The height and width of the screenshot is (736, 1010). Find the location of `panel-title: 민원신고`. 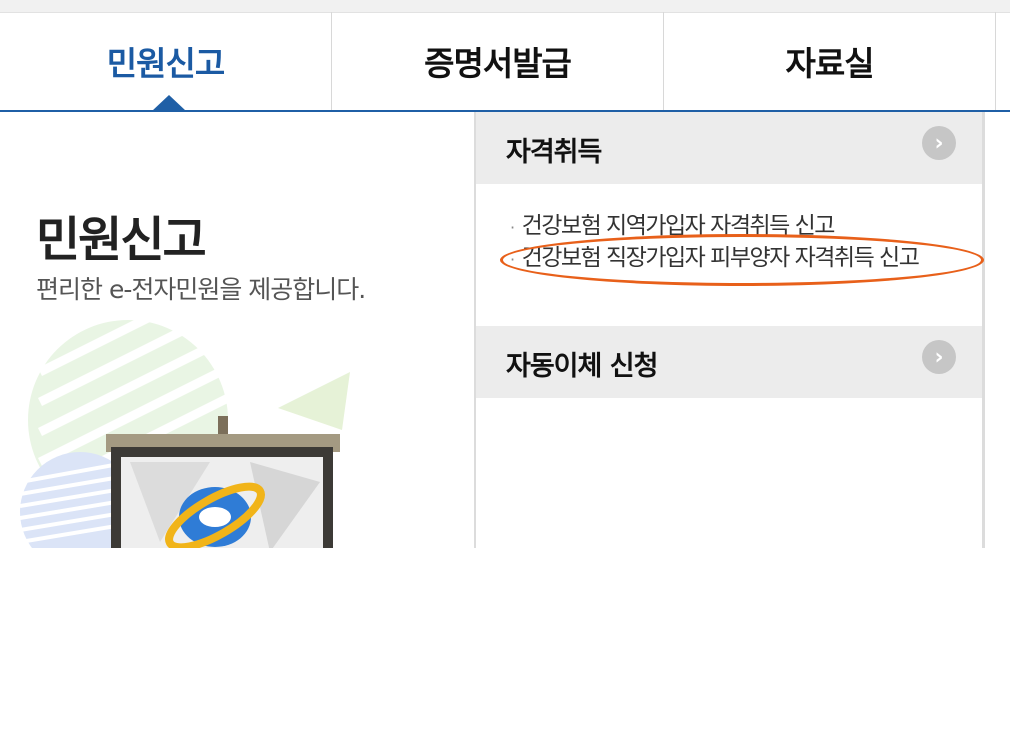

panel-title: 민원신고 is located at coordinates (121, 240).